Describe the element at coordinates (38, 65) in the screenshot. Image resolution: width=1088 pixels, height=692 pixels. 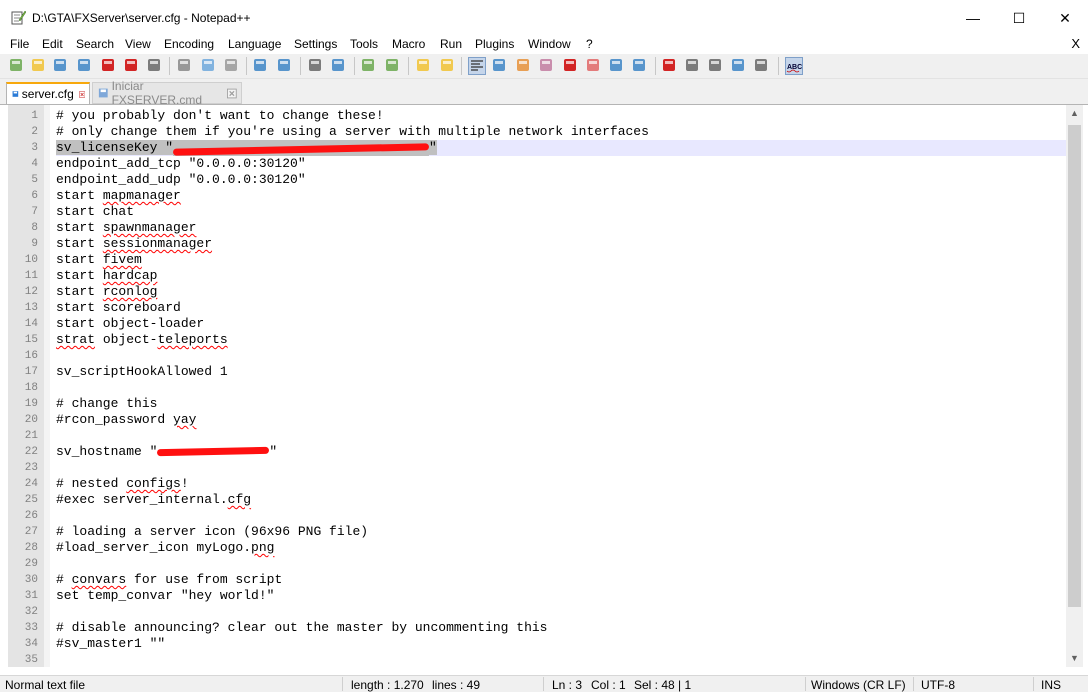
I see `open-file-icon` at that location.